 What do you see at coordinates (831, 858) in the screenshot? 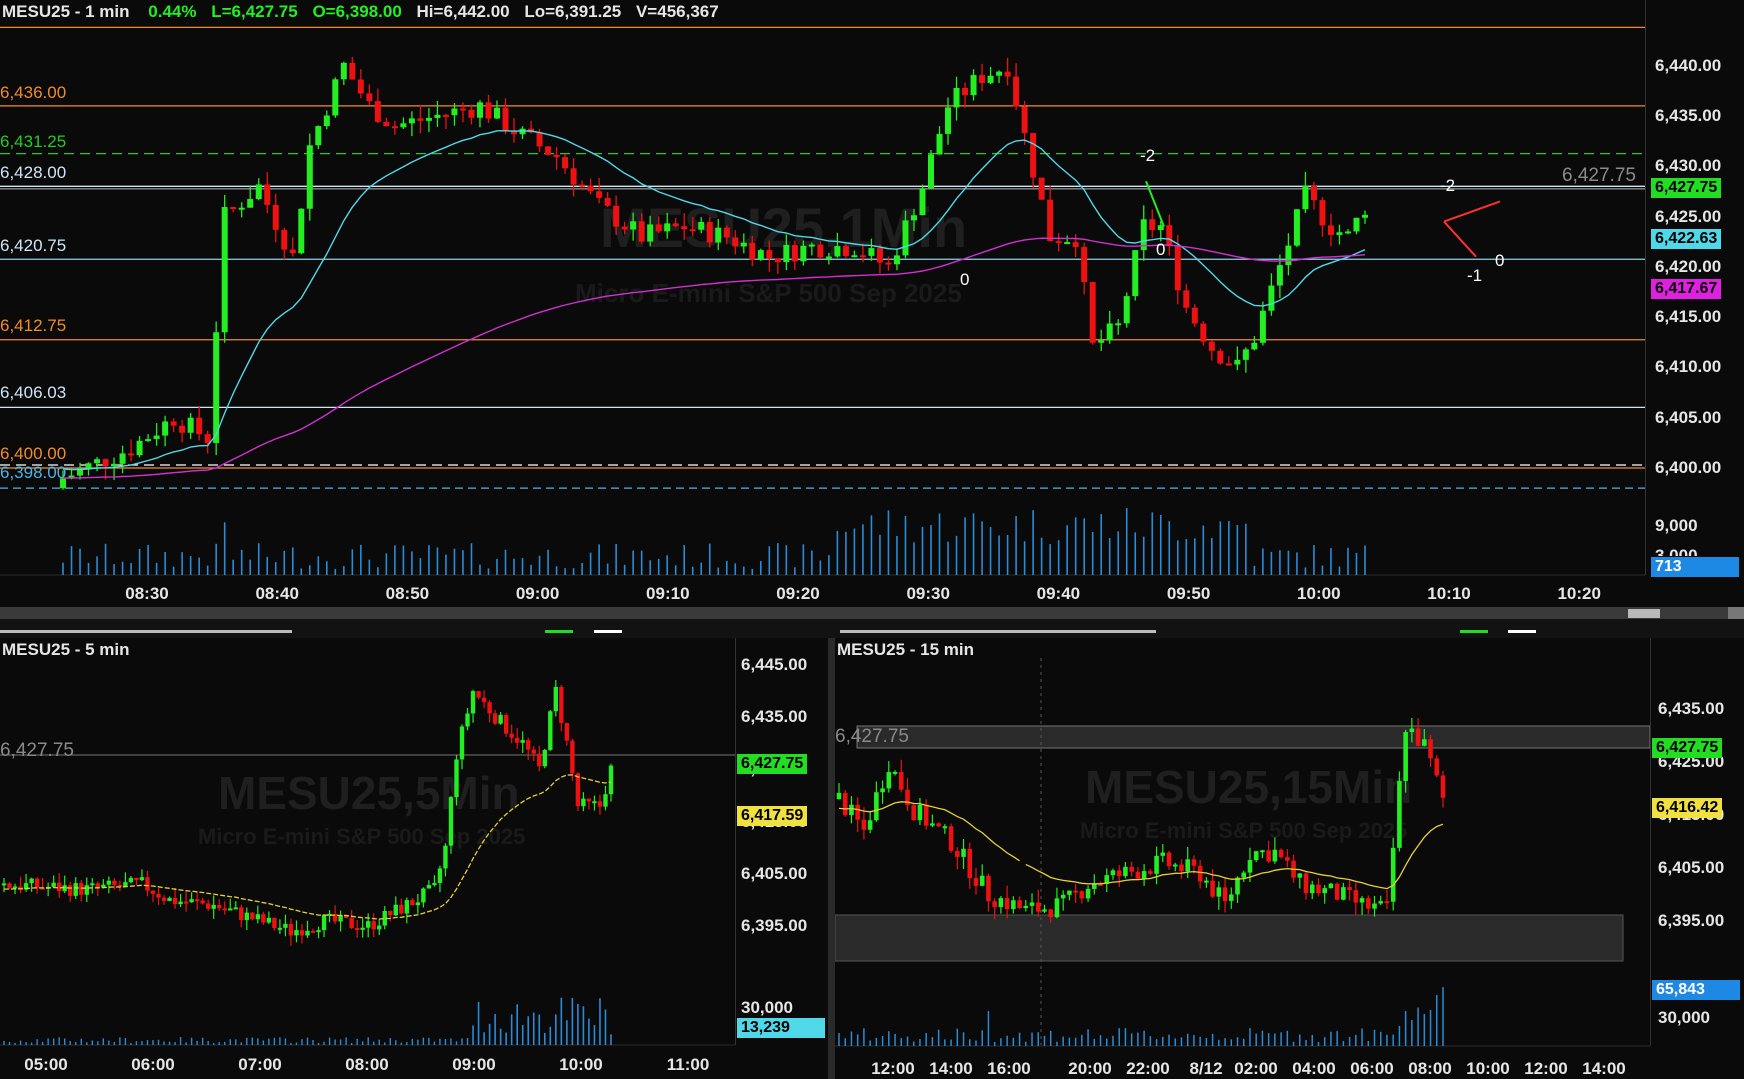
I see `vertical-divider` at bounding box center [831, 858].